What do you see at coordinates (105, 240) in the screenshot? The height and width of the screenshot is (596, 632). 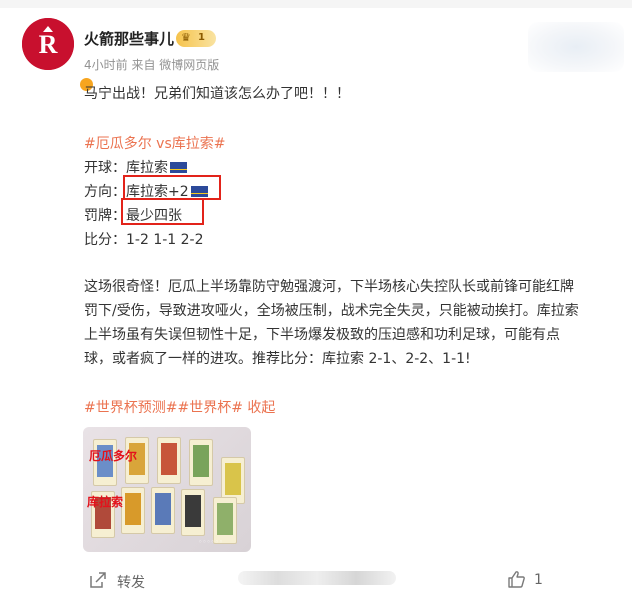 I see `score-label: 比分：` at bounding box center [105, 240].